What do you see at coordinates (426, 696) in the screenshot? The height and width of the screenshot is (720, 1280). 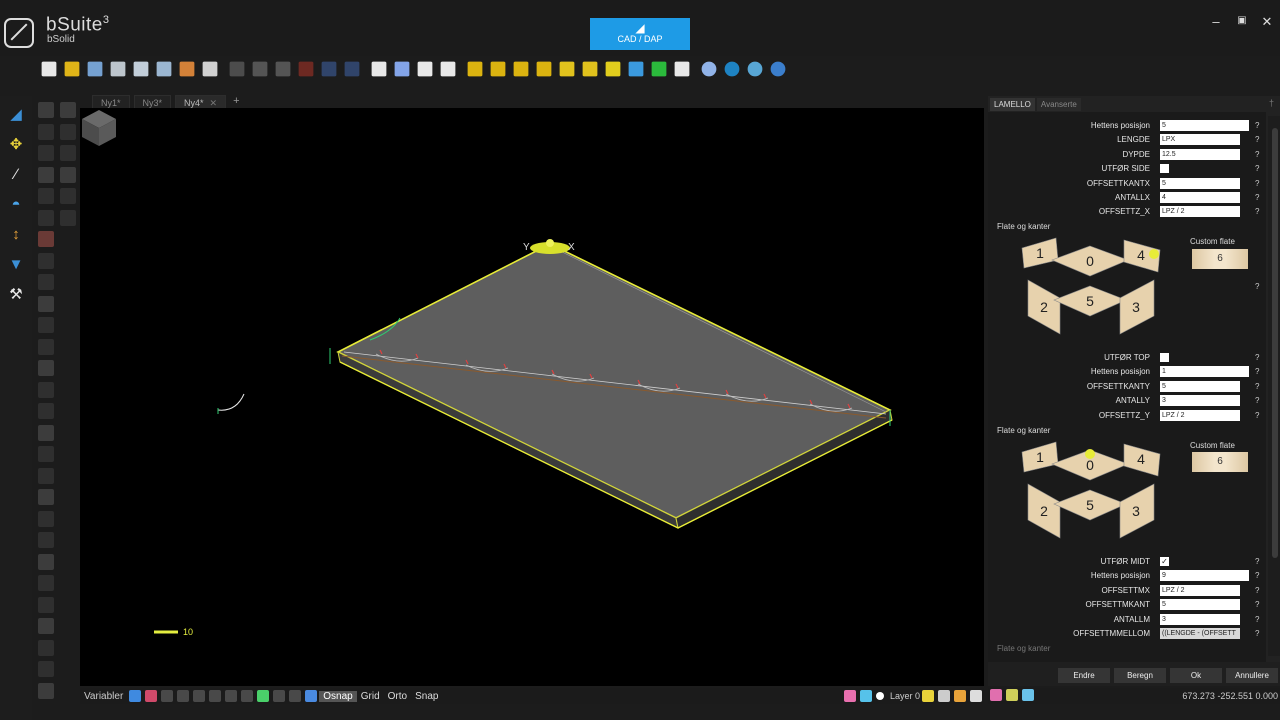 I see `snap-toggle: Snap` at bounding box center [426, 696].